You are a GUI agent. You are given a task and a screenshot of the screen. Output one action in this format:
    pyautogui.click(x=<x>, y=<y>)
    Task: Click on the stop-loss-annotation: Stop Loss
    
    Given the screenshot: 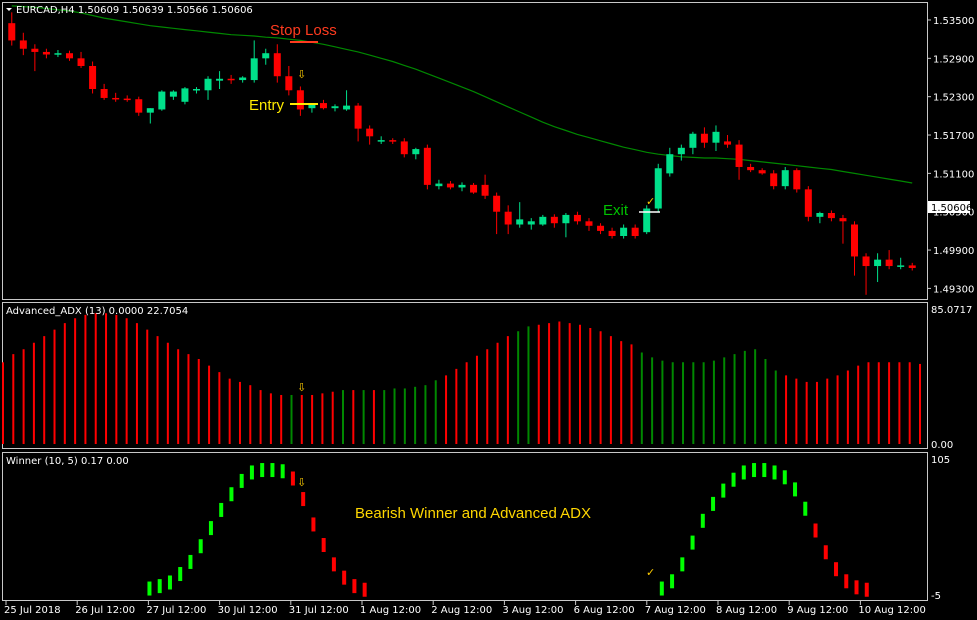 What is the action you would take?
    pyautogui.click(x=303, y=30)
    